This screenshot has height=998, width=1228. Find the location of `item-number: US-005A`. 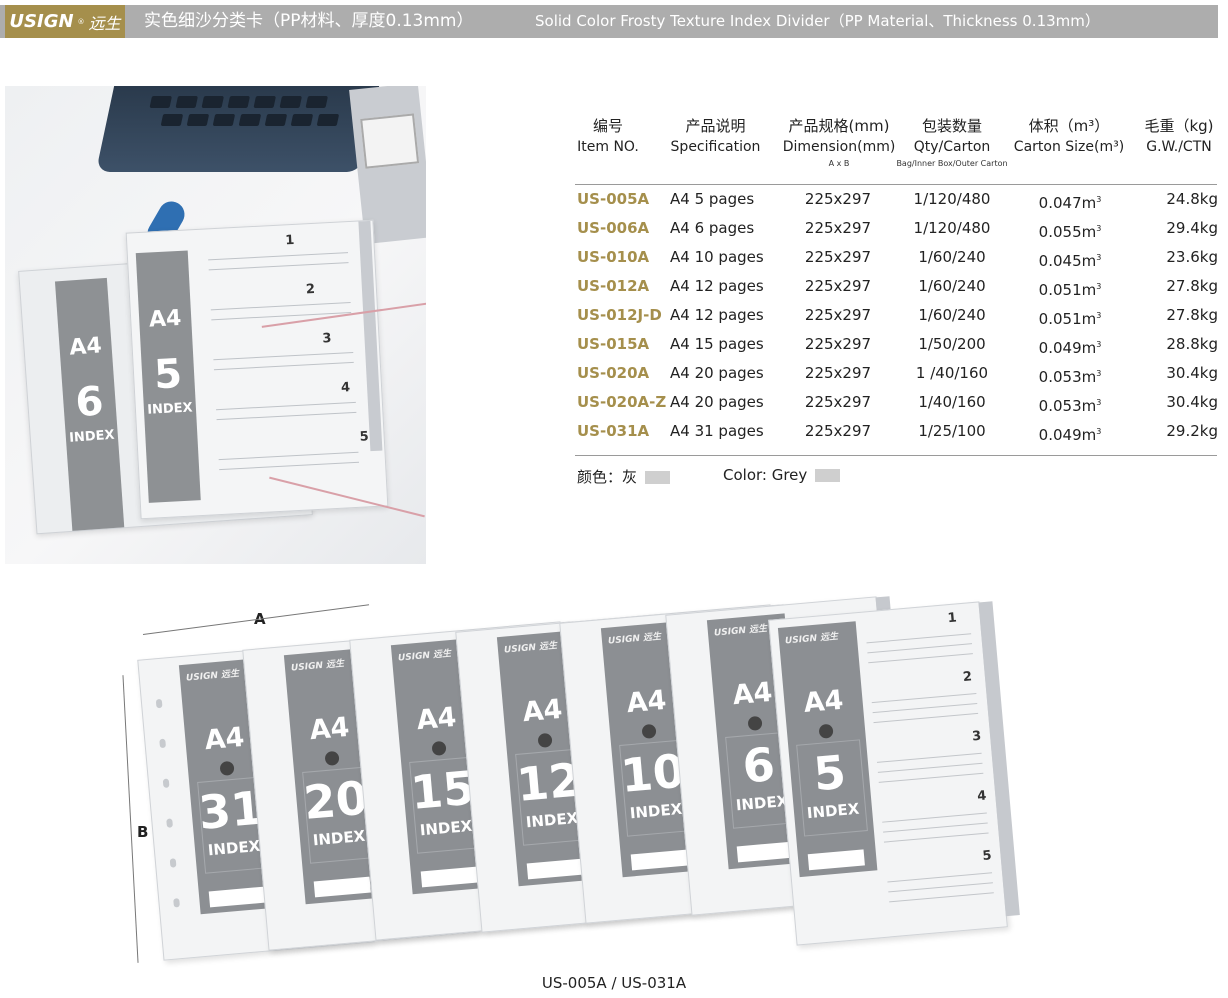

item-number: US-005A is located at coordinates (613, 199).